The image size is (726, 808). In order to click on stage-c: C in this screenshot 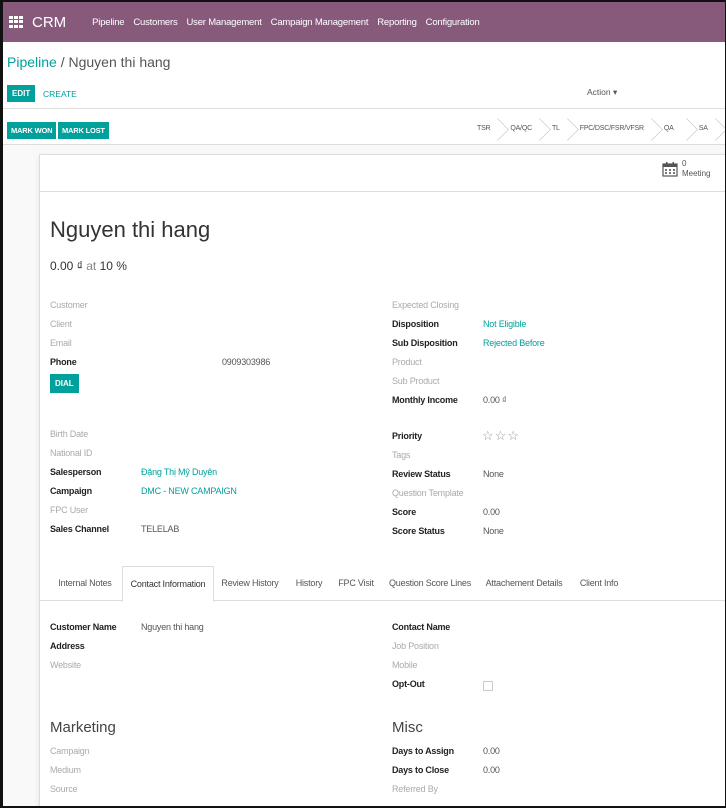, I will do `click(722, 129)`.